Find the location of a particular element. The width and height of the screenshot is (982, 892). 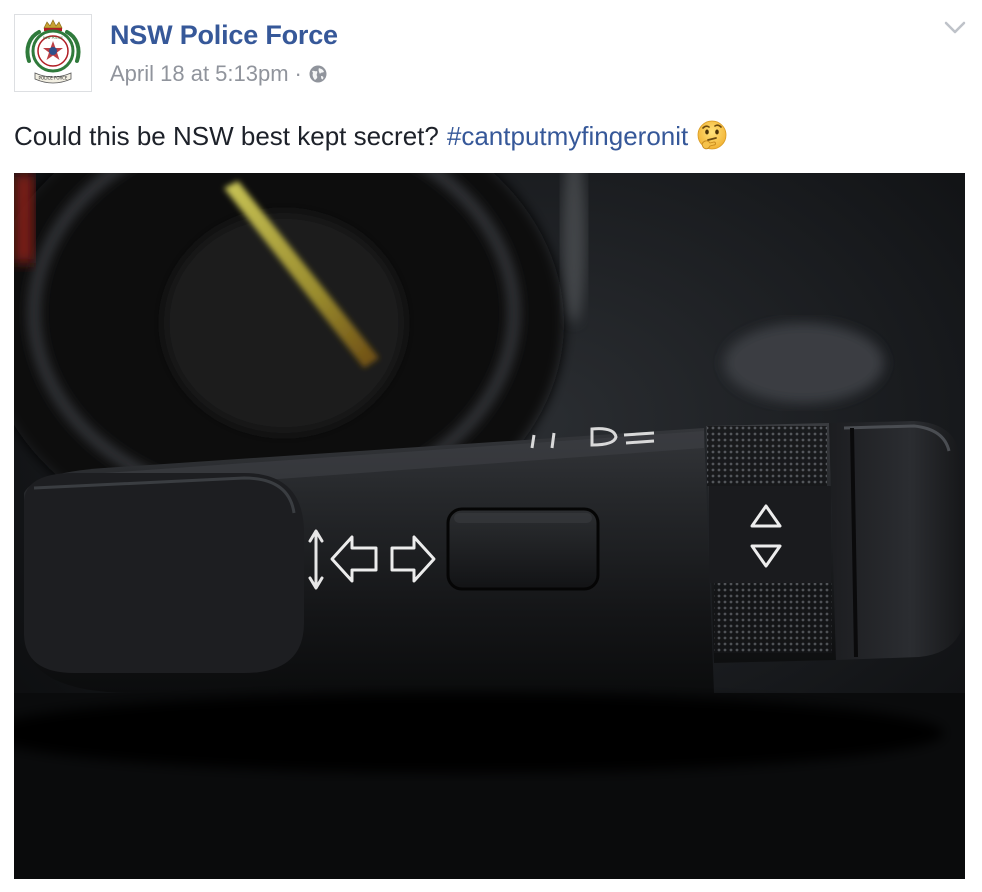

page-name-link: NSW Police Force is located at coordinates (224, 35).